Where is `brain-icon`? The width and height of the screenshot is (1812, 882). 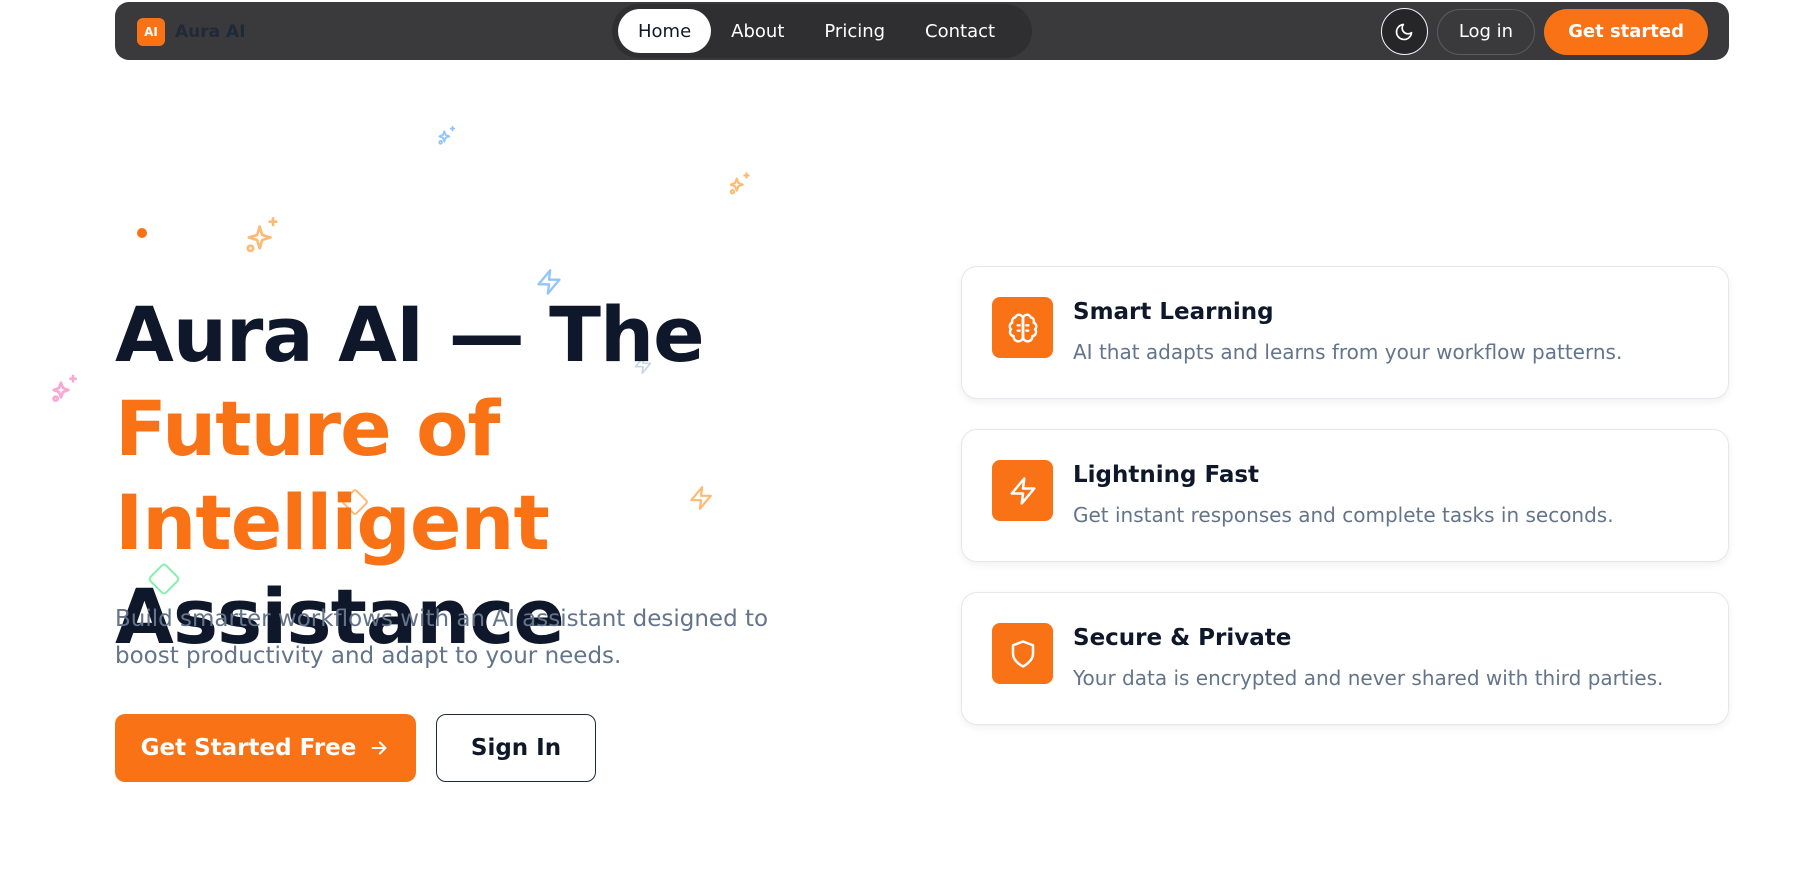 brain-icon is located at coordinates (1022, 328).